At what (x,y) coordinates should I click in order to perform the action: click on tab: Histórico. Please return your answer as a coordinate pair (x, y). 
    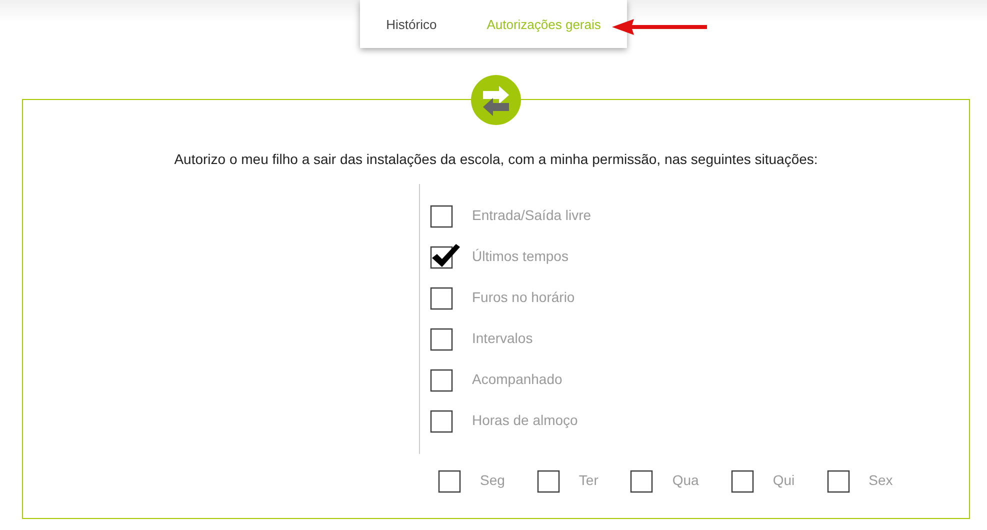
    Looking at the image, I should click on (411, 24).